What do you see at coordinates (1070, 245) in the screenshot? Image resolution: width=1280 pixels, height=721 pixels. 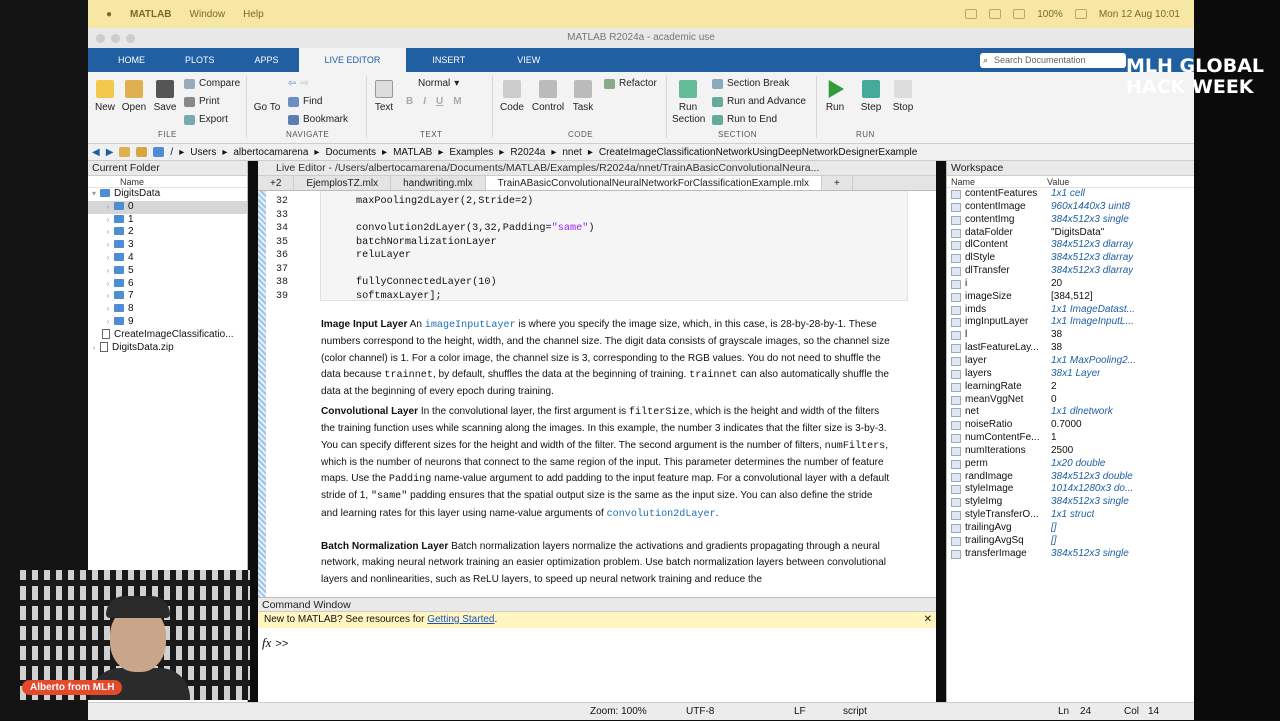 I see `workspace-variable-row: dlContent 384x512x3 dlarray` at bounding box center [1070, 245].